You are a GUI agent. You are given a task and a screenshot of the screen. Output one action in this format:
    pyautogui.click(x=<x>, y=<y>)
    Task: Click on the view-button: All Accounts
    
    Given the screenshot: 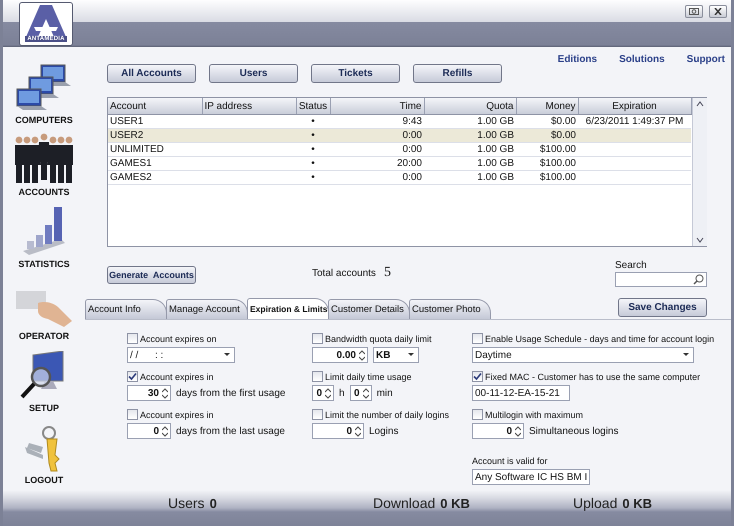 What is the action you would take?
    pyautogui.click(x=151, y=73)
    